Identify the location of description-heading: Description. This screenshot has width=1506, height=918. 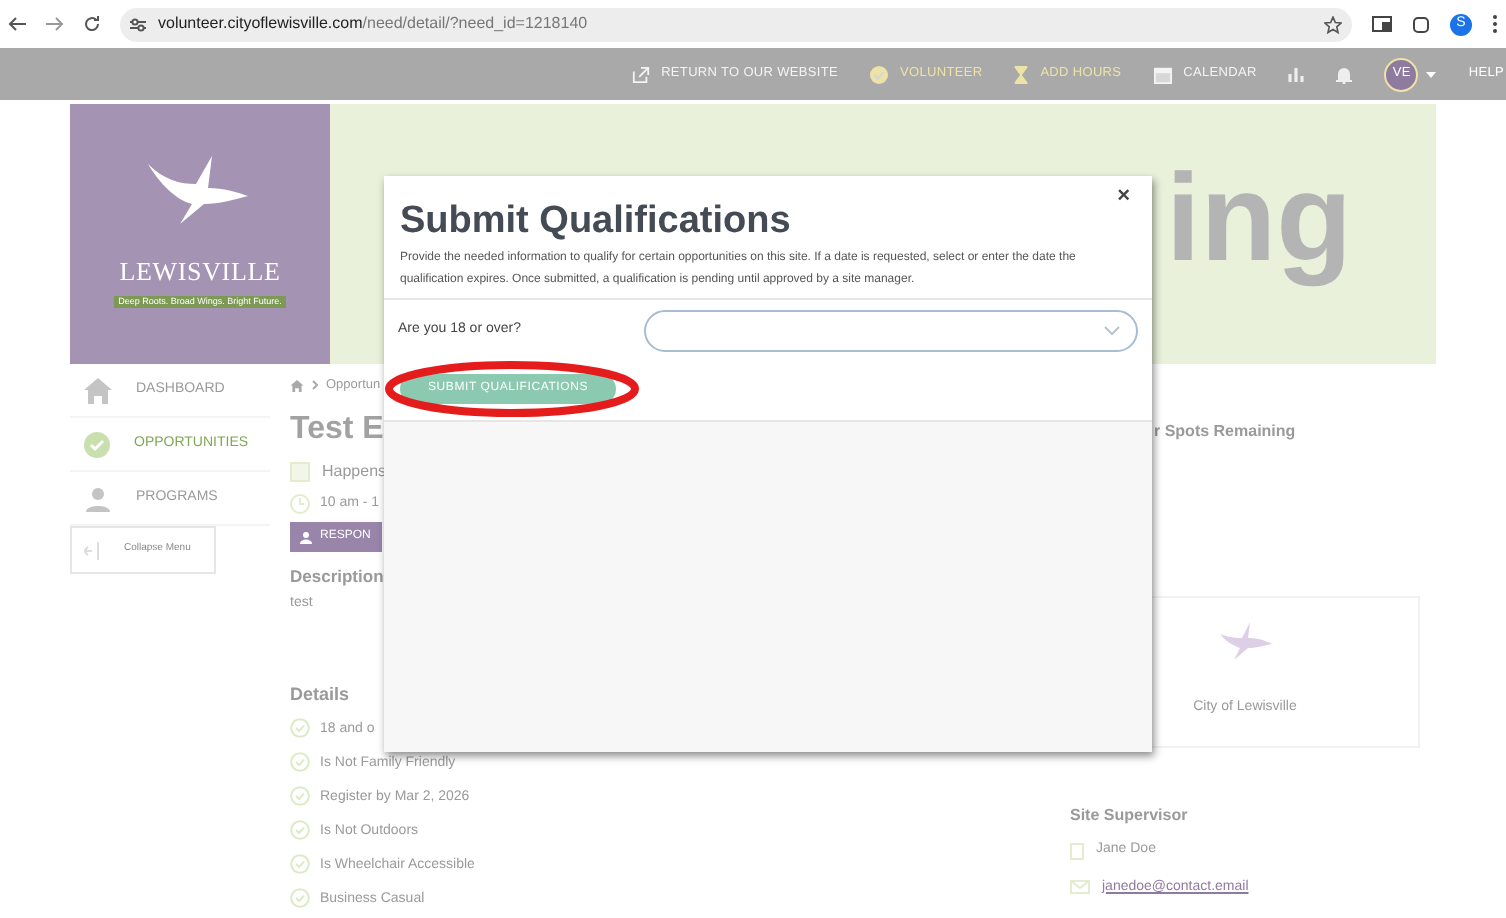
(337, 577).